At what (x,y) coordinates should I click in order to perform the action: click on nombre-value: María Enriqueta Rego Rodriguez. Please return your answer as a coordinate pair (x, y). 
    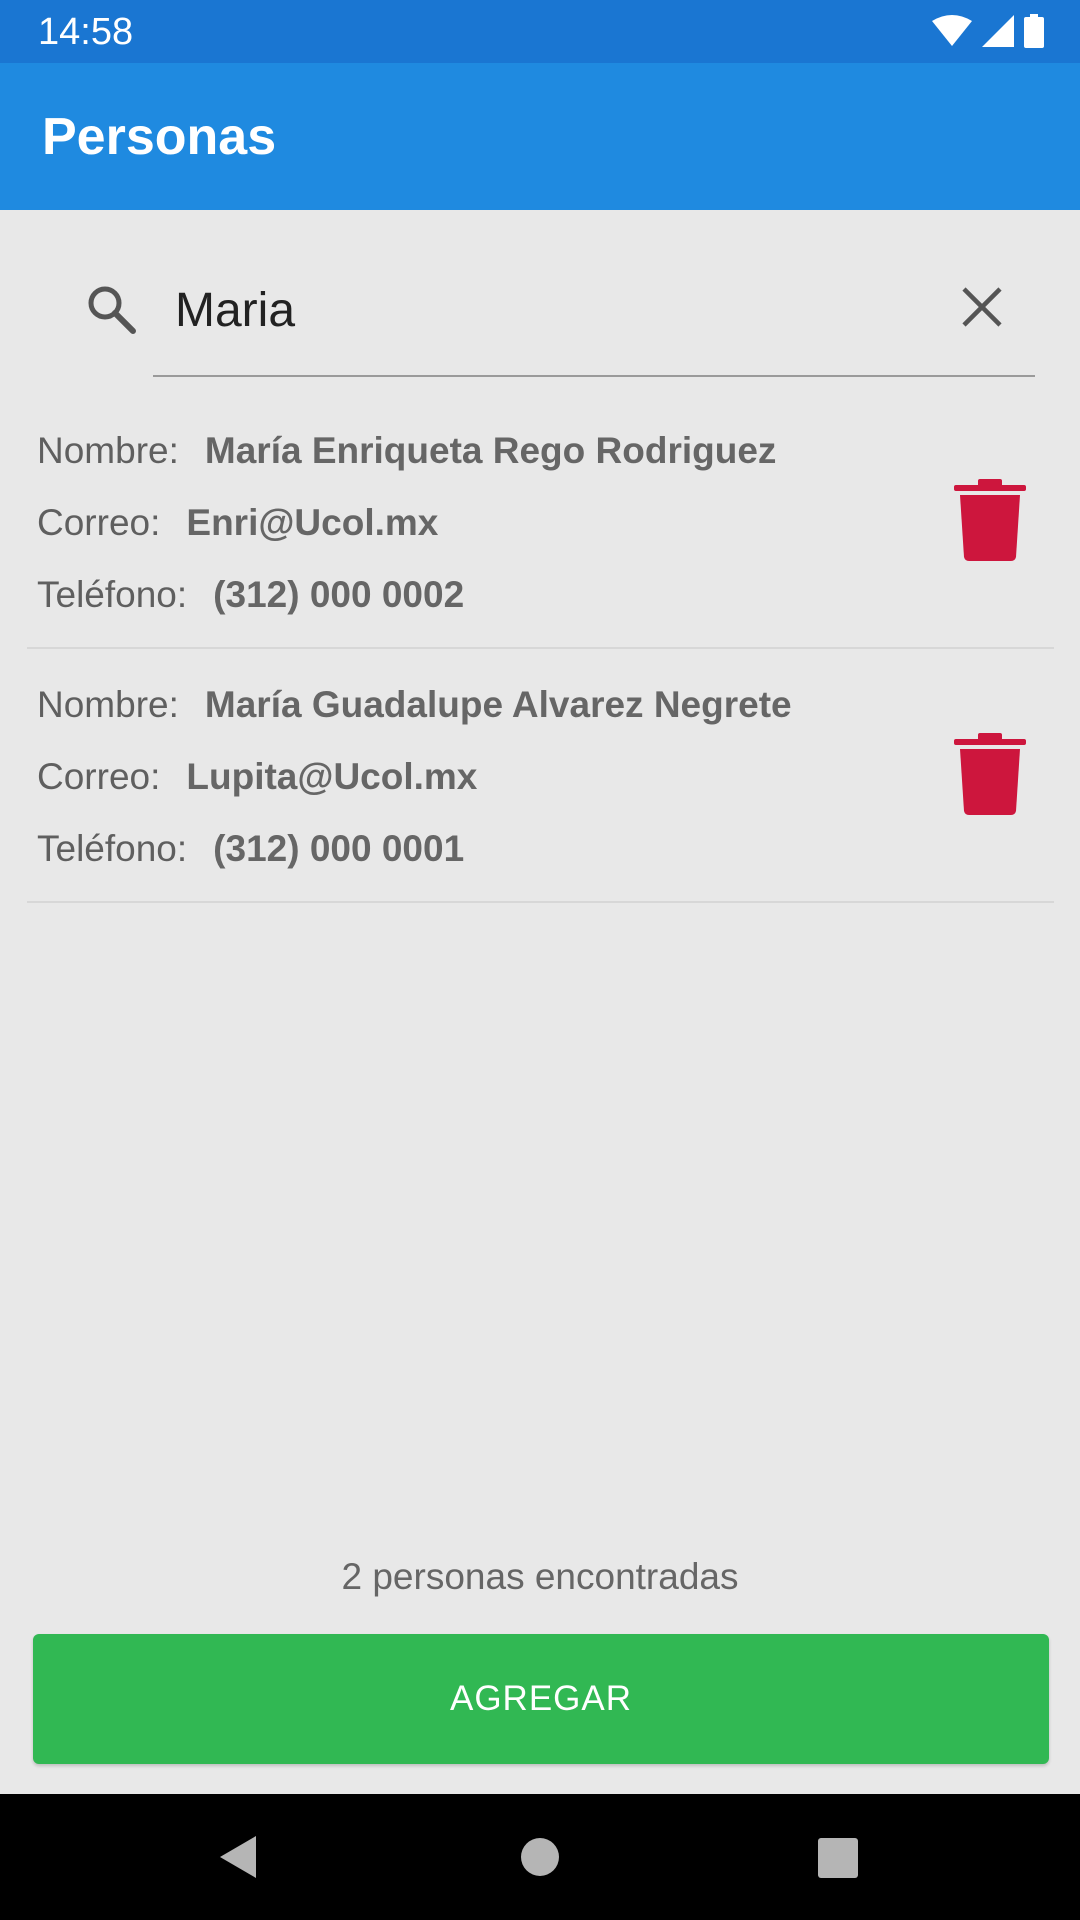
    Looking at the image, I should click on (490, 450).